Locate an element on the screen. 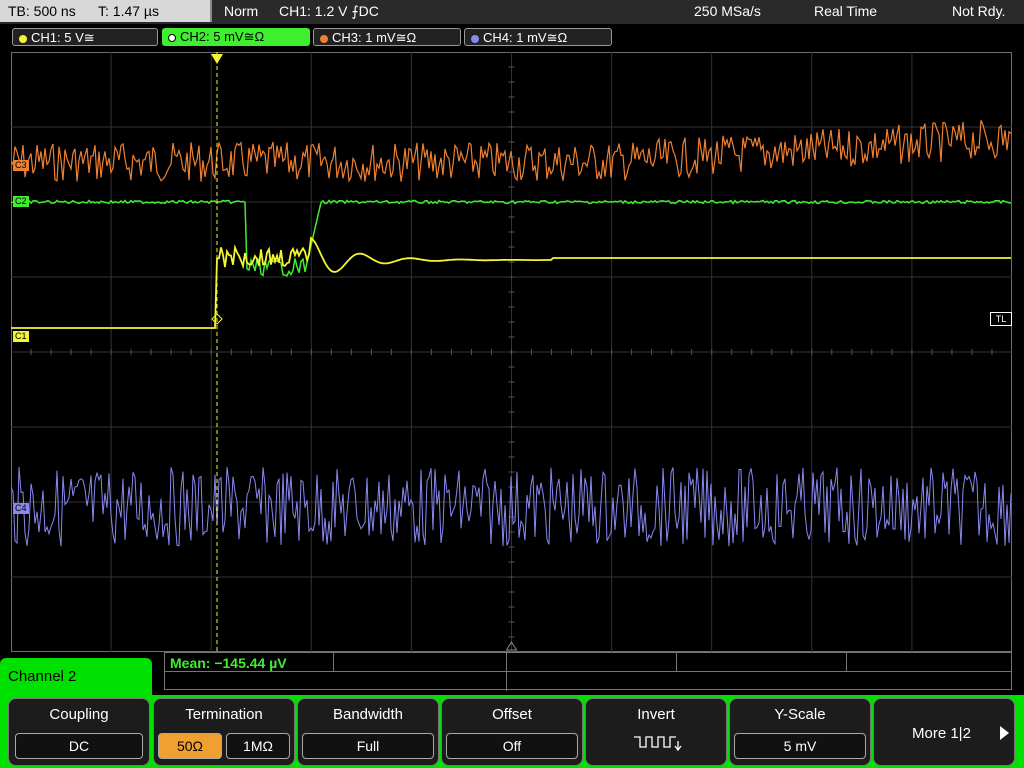 This screenshot has width=1024, height=768. invert-softkey: Invert is located at coordinates (656, 732).